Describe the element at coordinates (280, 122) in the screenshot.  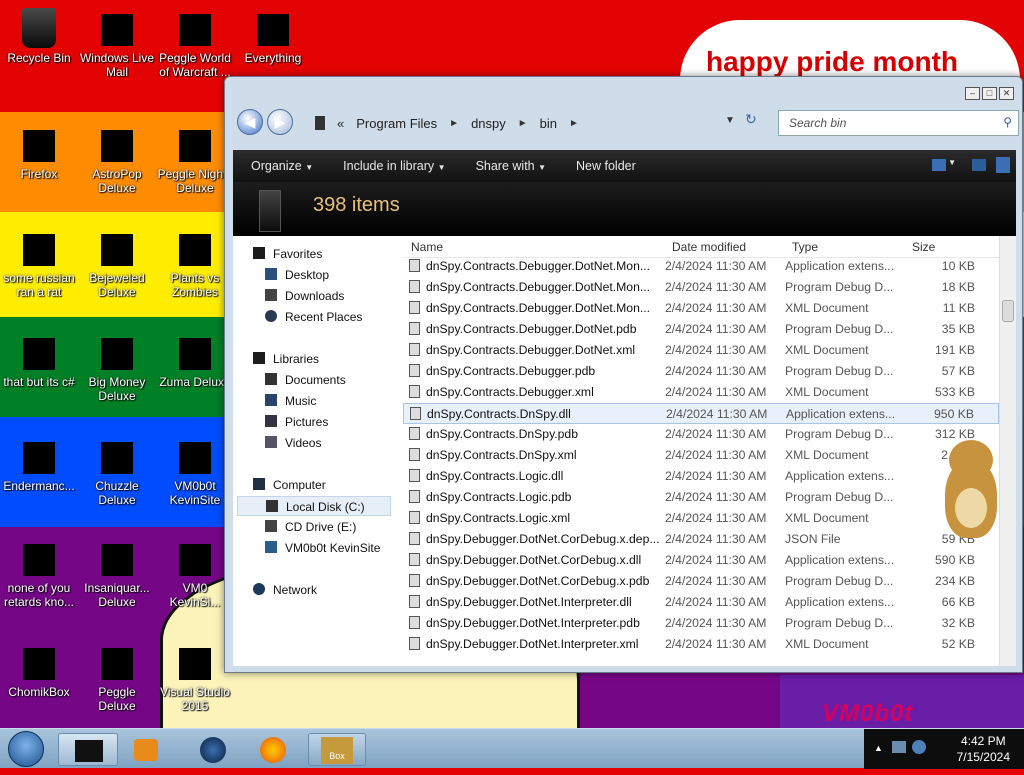
I see `forward-arrow-icon: ▶` at that location.